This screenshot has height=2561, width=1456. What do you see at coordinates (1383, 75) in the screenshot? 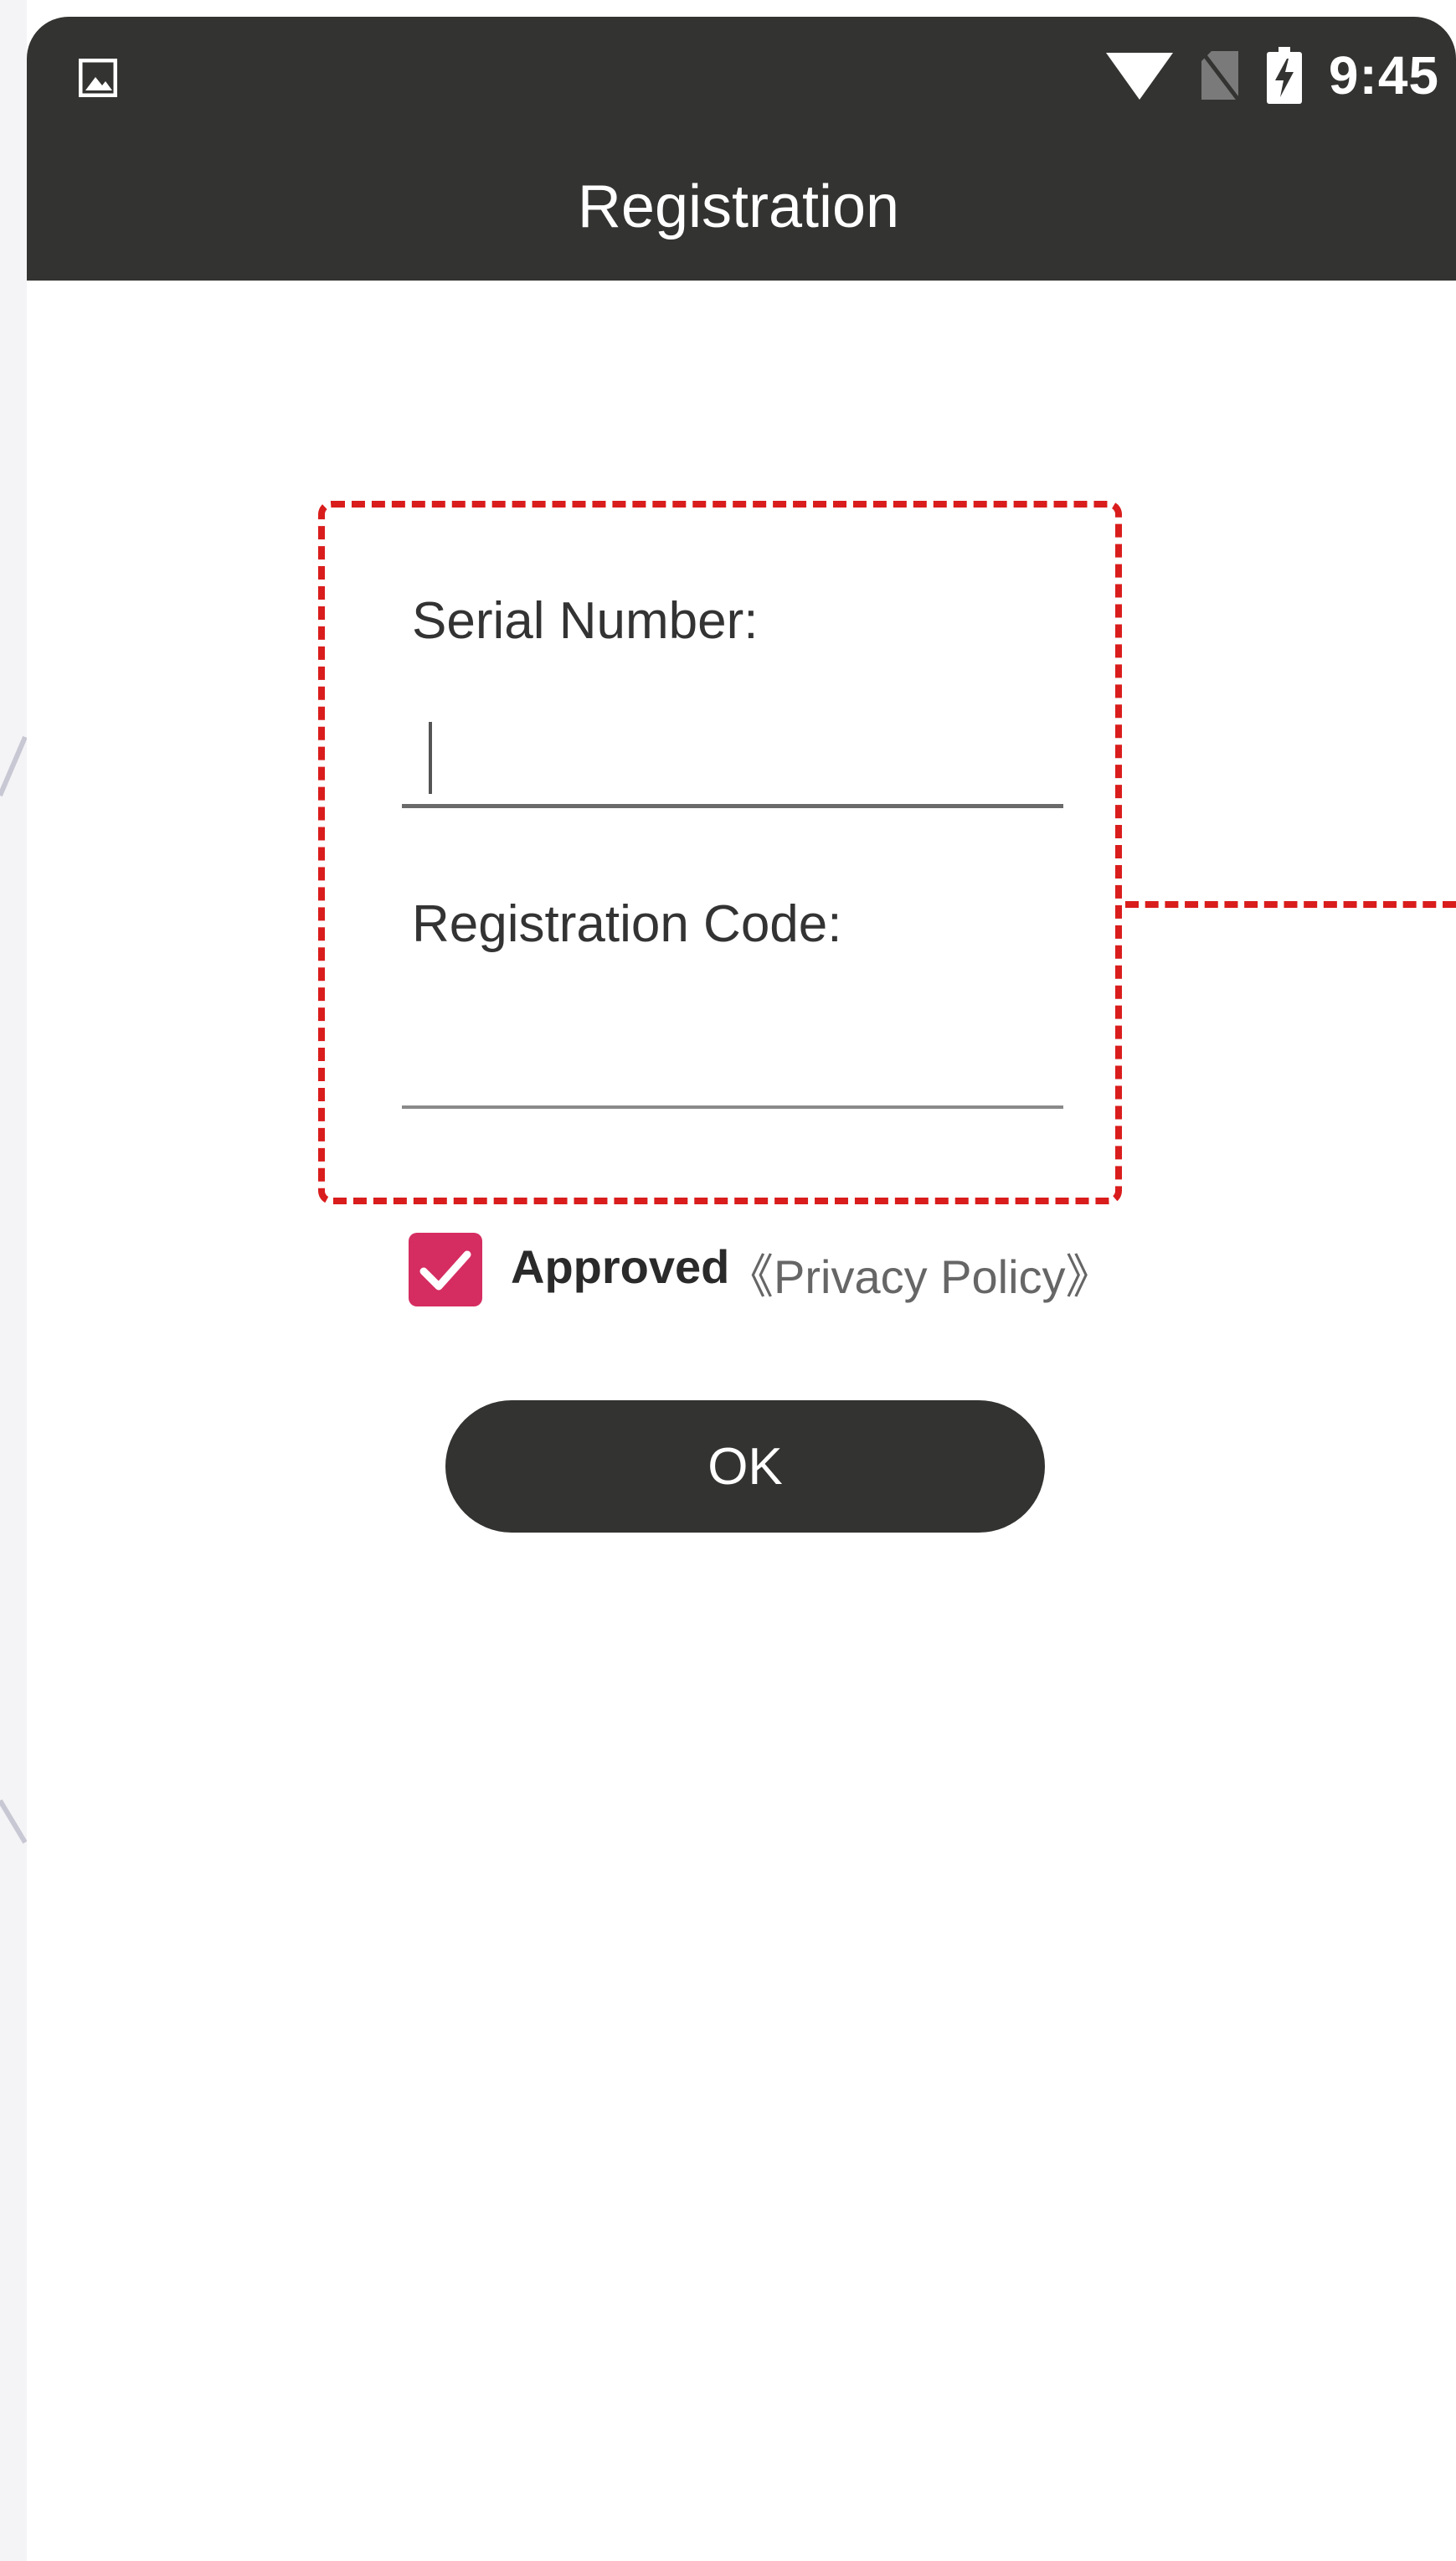
I see `status-time: 9:45` at bounding box center [1383, 75].